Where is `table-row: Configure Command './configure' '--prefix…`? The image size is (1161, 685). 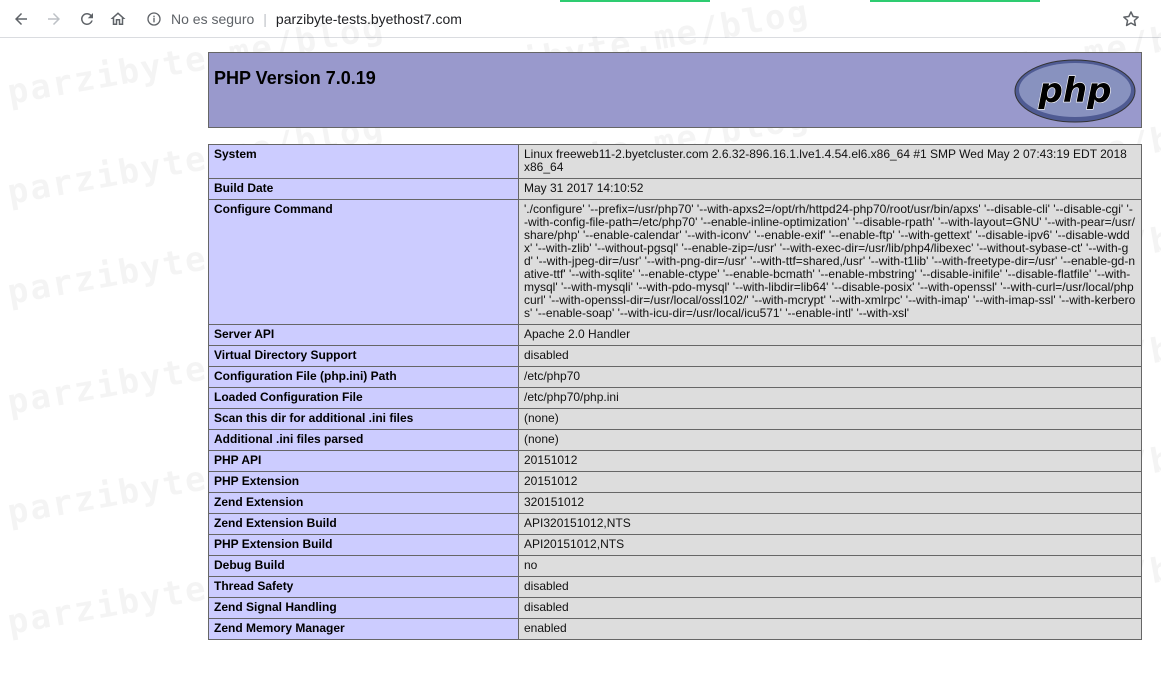
table-row: Configure Command './configure' '--prefix… is located at coordinates (675, 262).